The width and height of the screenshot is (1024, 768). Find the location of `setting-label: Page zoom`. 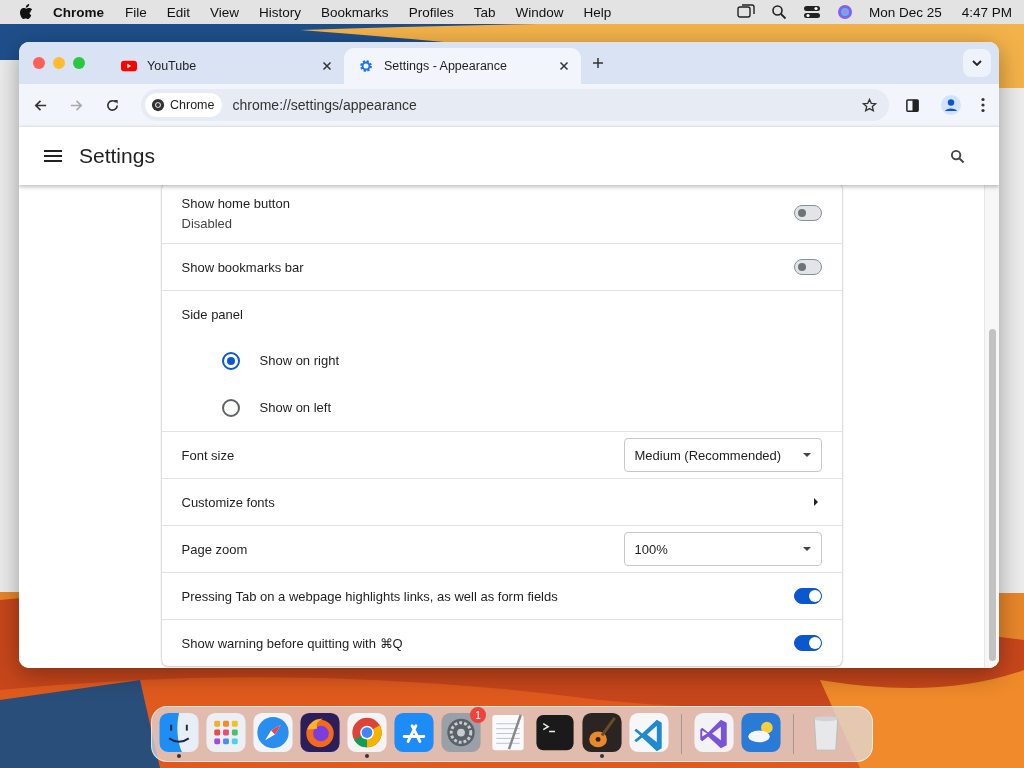

setting-label: Page zoom is located at coordinates (215, 549).